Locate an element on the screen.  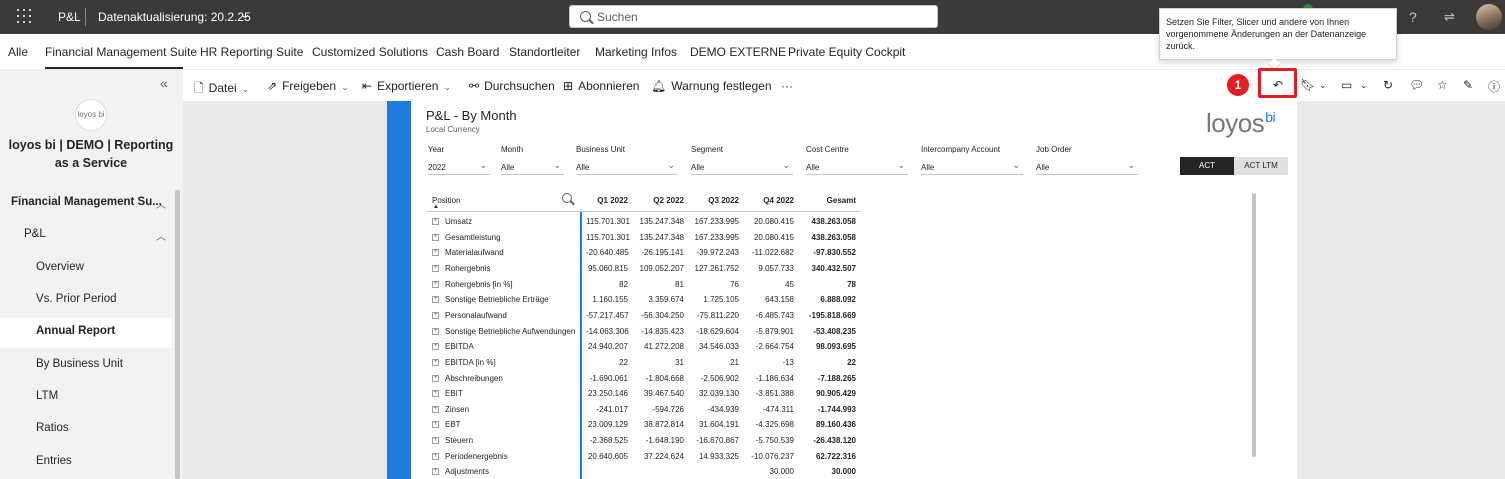
tab-standortleiter: Standortleiter is located at coordinates (544, 52).